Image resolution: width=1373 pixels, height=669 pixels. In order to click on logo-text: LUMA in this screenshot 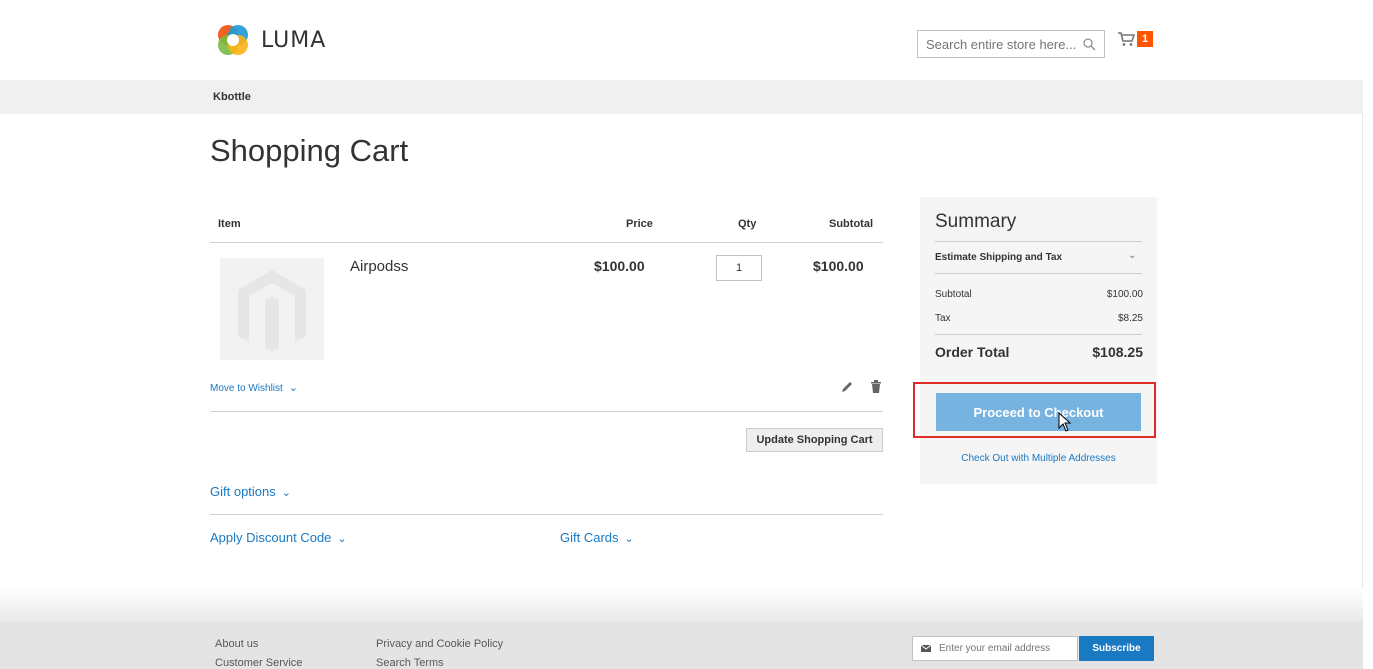, I will do `click(294, 40)`.